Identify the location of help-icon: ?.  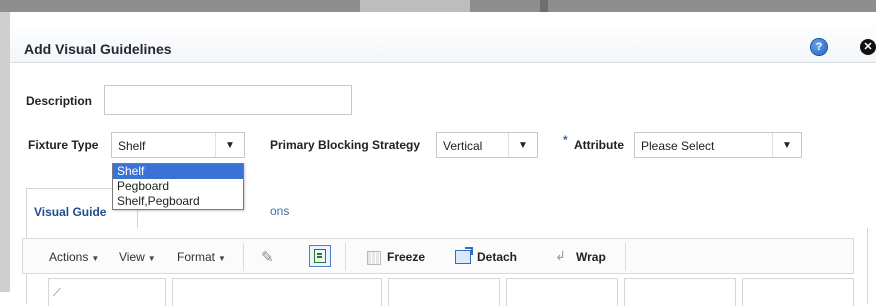
(819, 47).